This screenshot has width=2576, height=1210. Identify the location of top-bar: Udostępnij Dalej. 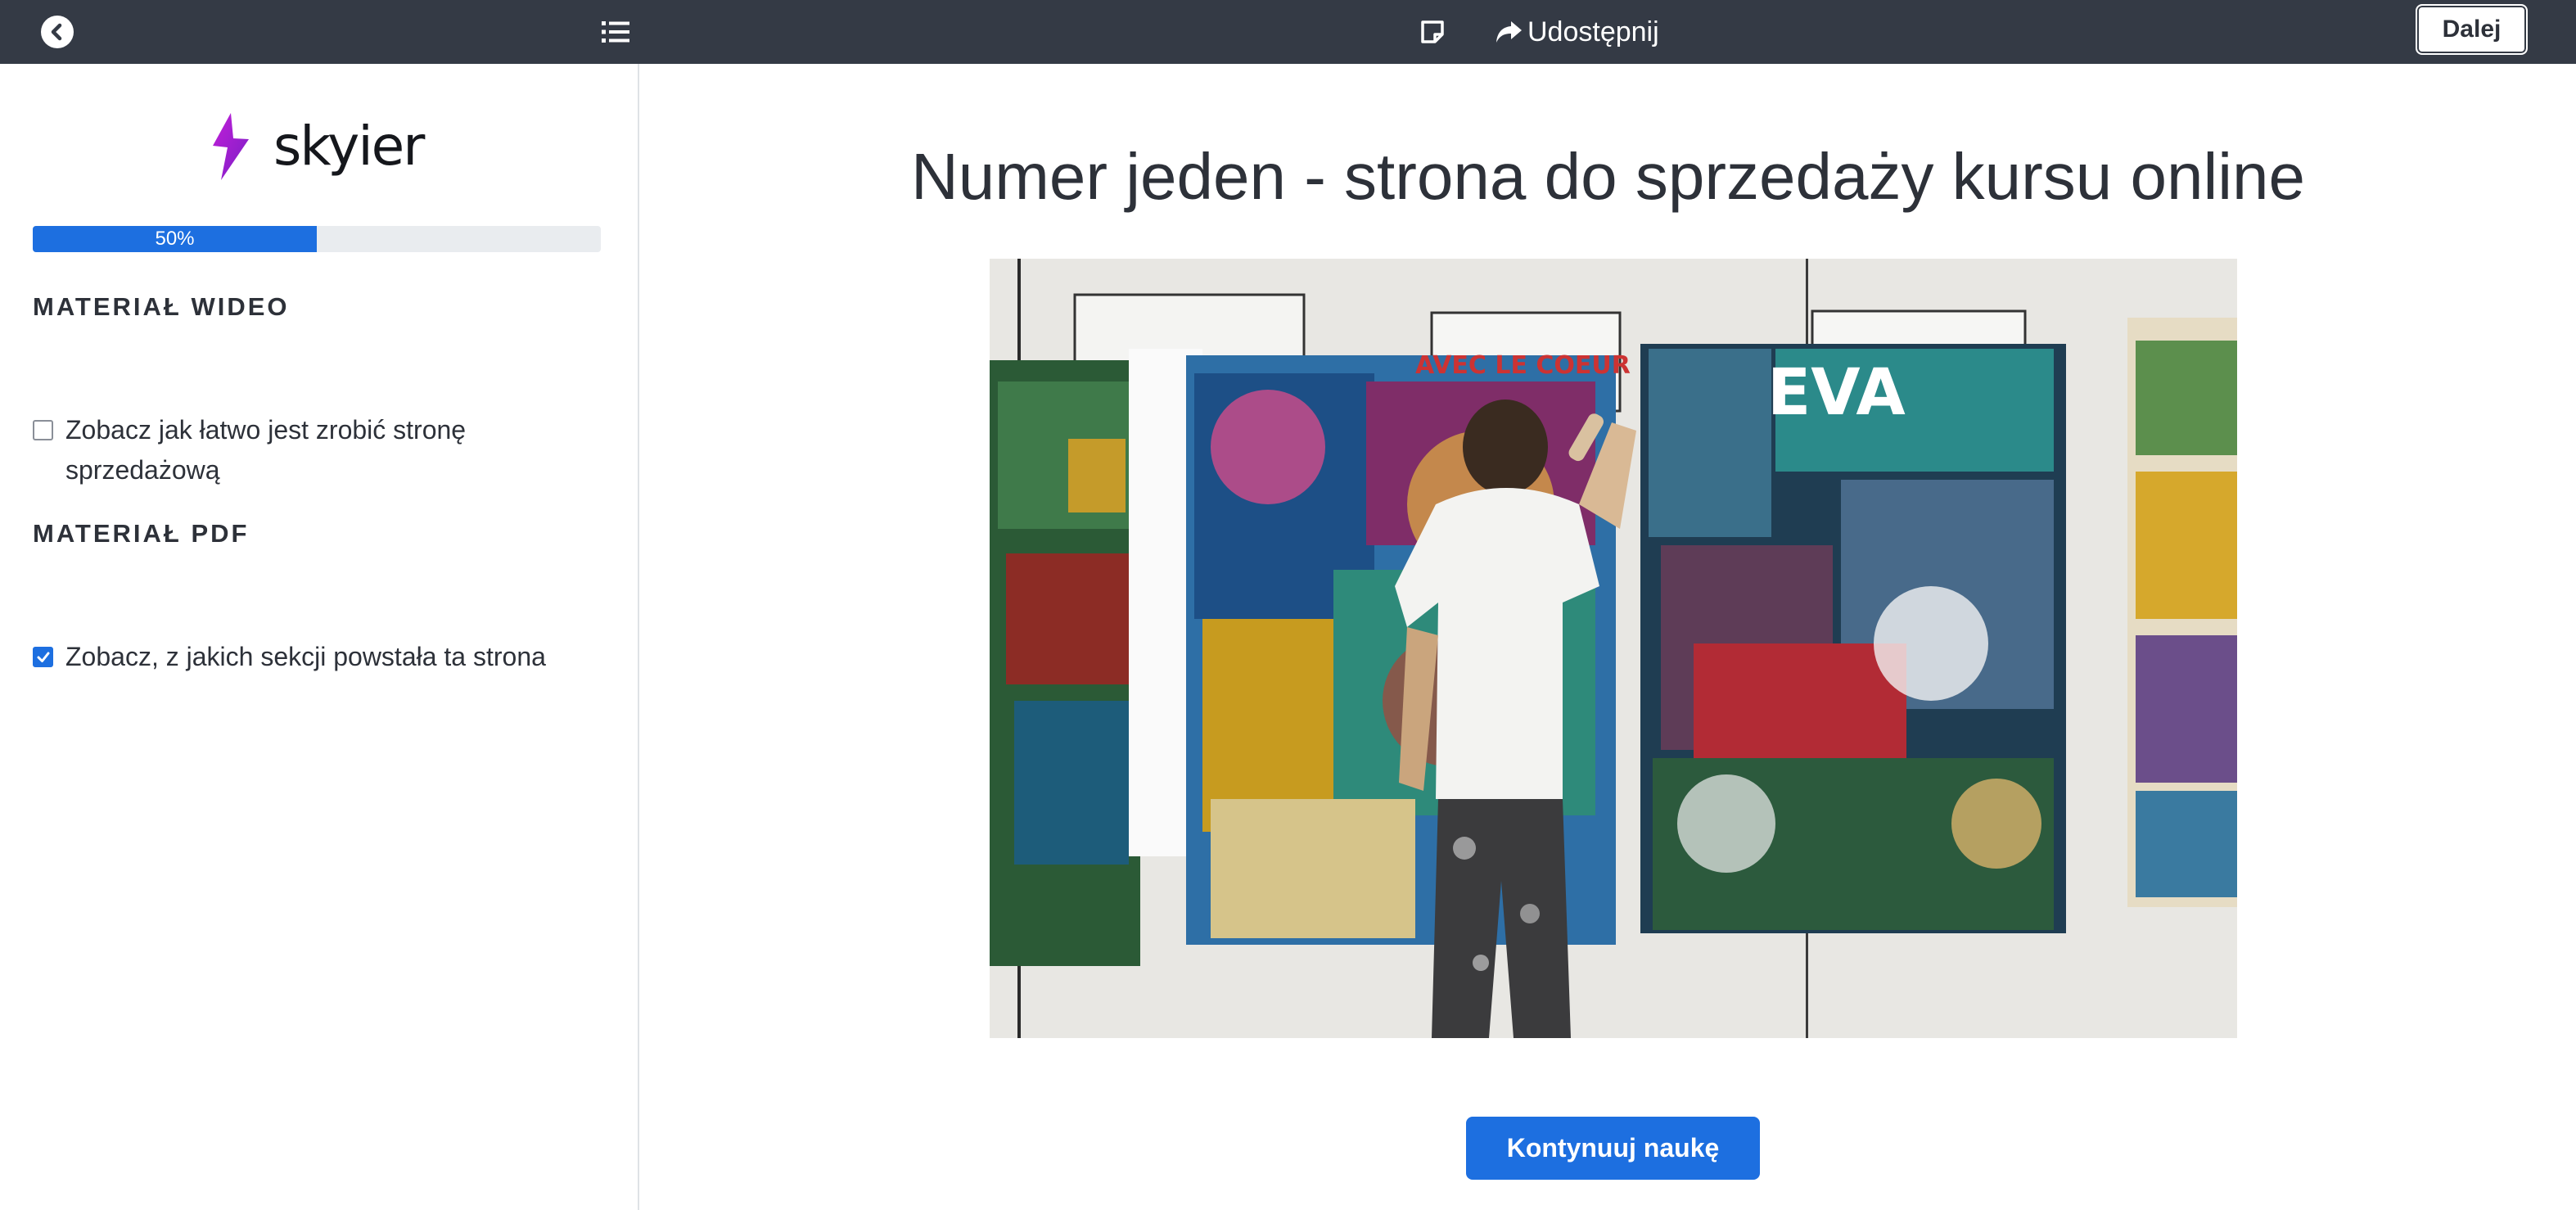
(1288, 32).